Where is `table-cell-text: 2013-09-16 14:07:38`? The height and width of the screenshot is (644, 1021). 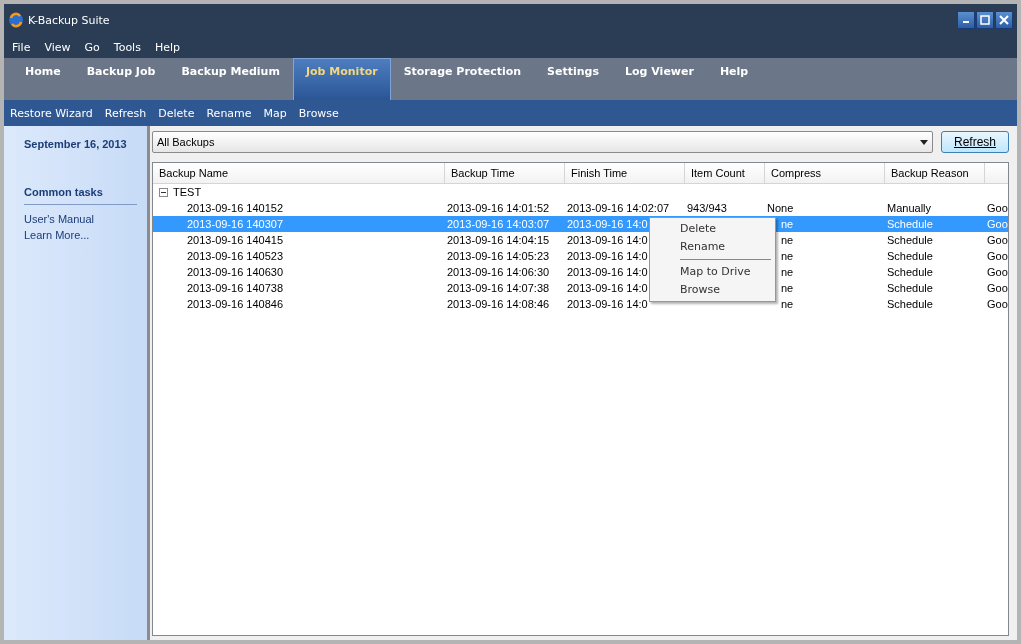 table-cell-text: 2013-09-16 14:07:38 is located at coordinates (498, 288).